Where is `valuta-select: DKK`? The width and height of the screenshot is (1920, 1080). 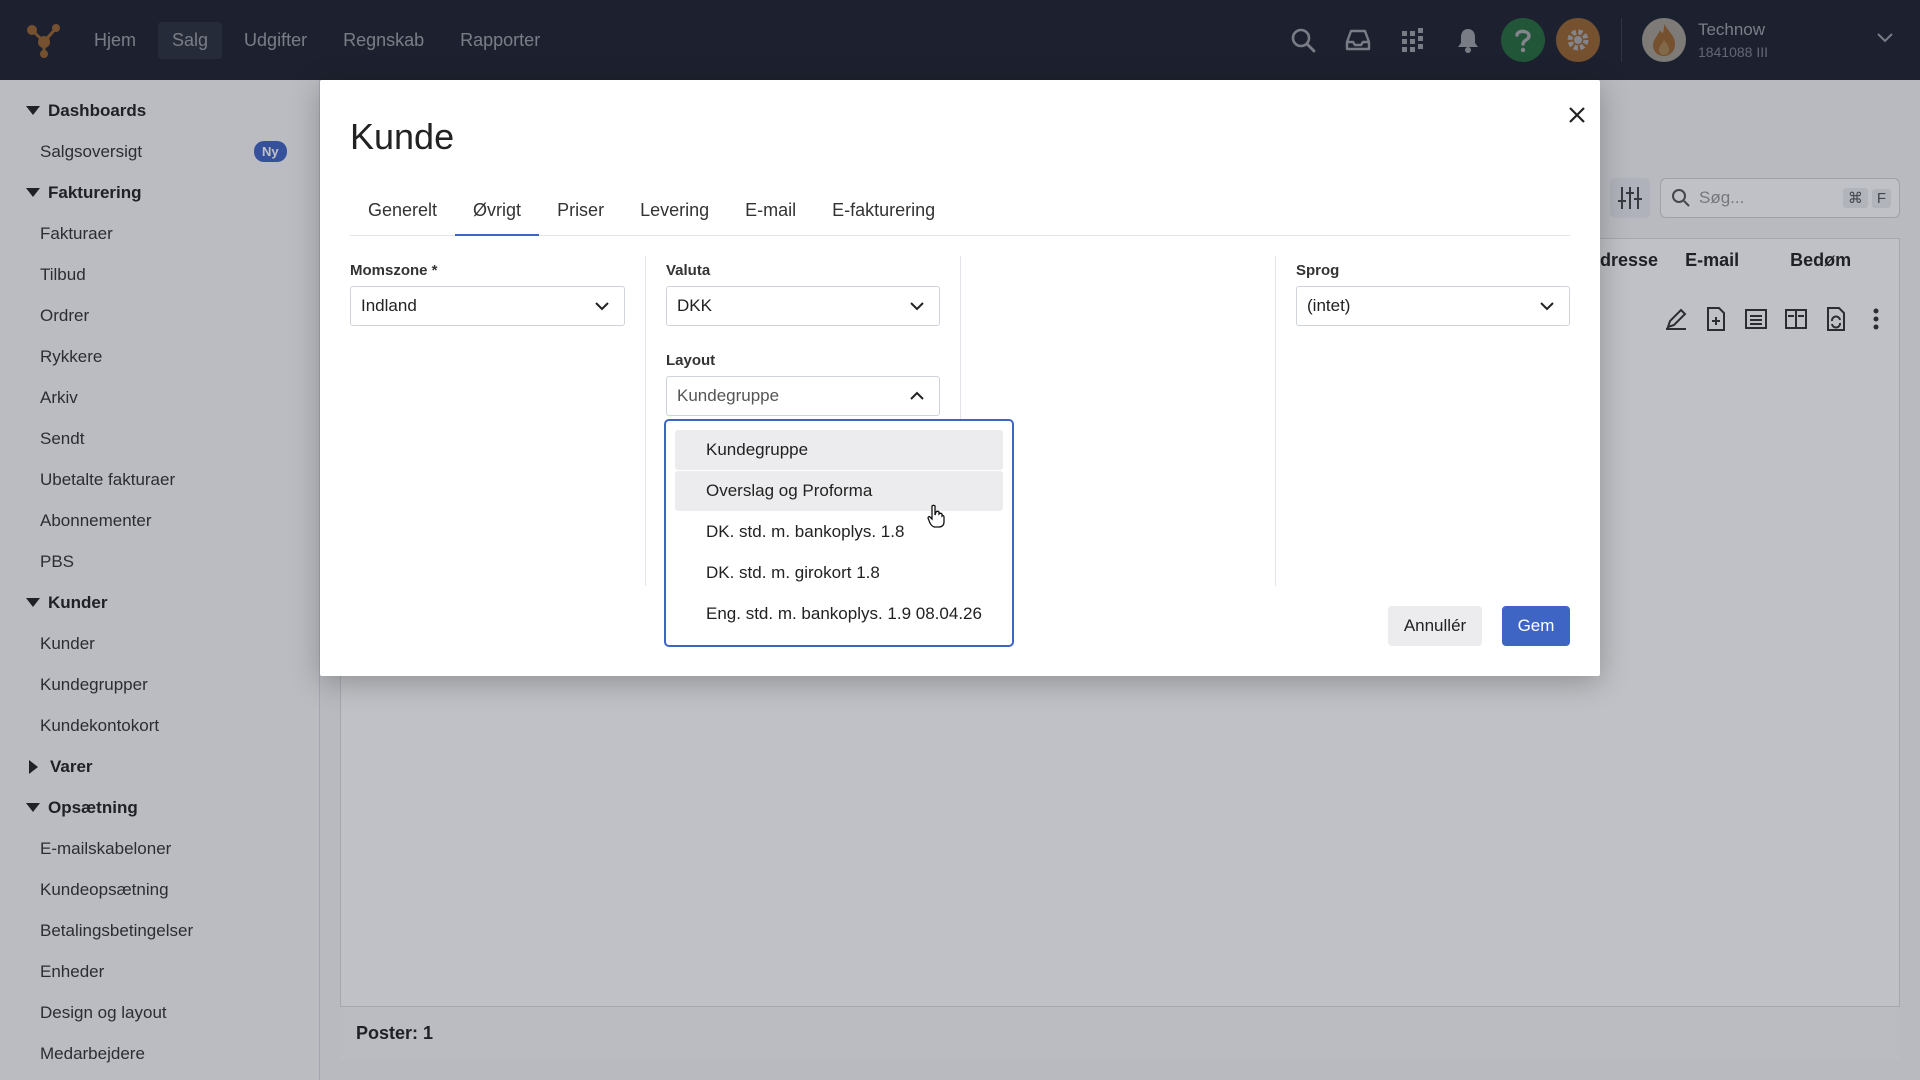
valuta-select: DKK is located at coordinates (803, 306).